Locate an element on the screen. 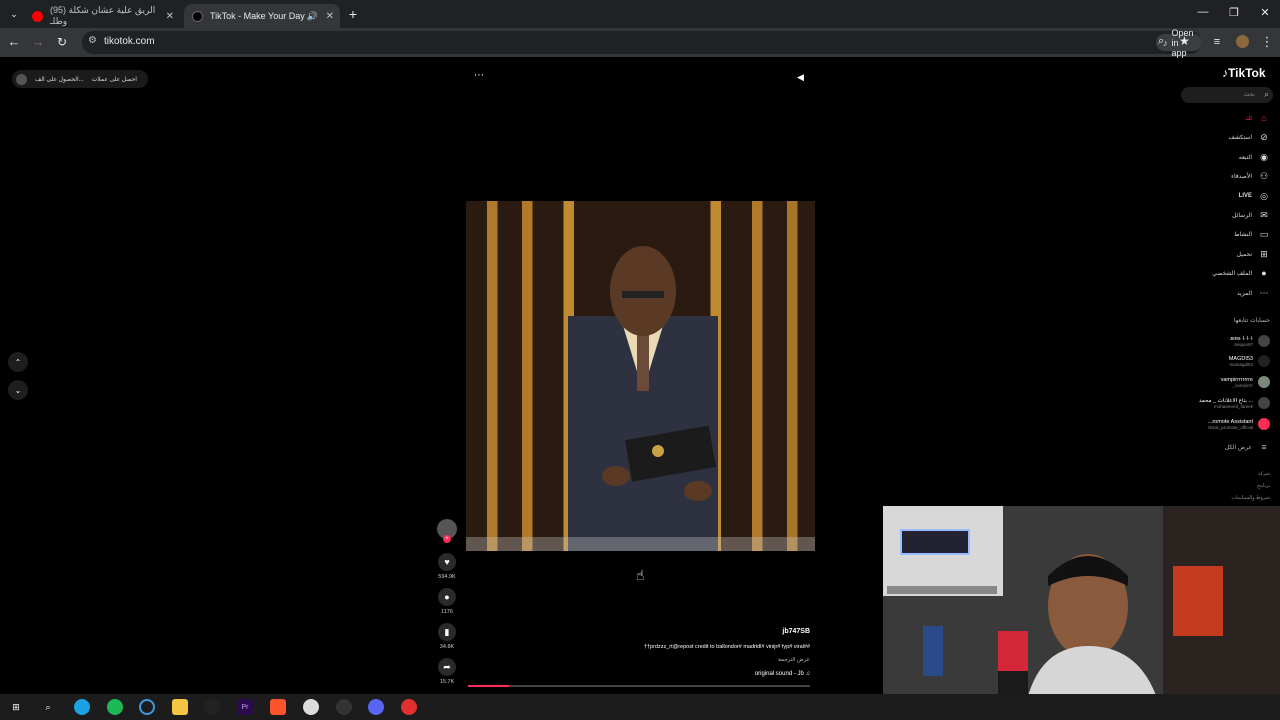  nav-activity: النشاط ▭ is located at coordinates (1252, 234).